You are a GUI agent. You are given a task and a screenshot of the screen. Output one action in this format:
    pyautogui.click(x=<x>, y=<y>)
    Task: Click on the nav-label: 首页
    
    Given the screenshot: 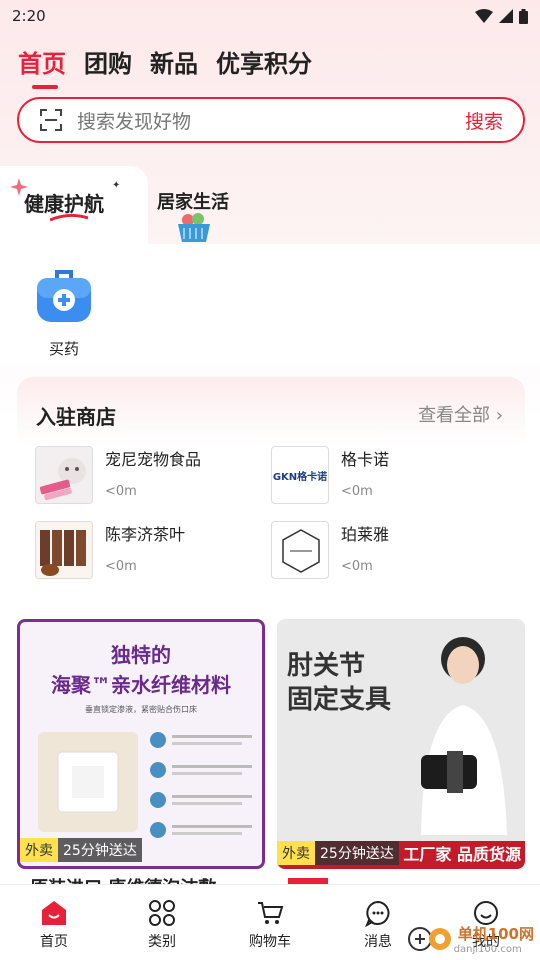 What is the action you would take?
    pyautogui.click(x=54, y=942)
    